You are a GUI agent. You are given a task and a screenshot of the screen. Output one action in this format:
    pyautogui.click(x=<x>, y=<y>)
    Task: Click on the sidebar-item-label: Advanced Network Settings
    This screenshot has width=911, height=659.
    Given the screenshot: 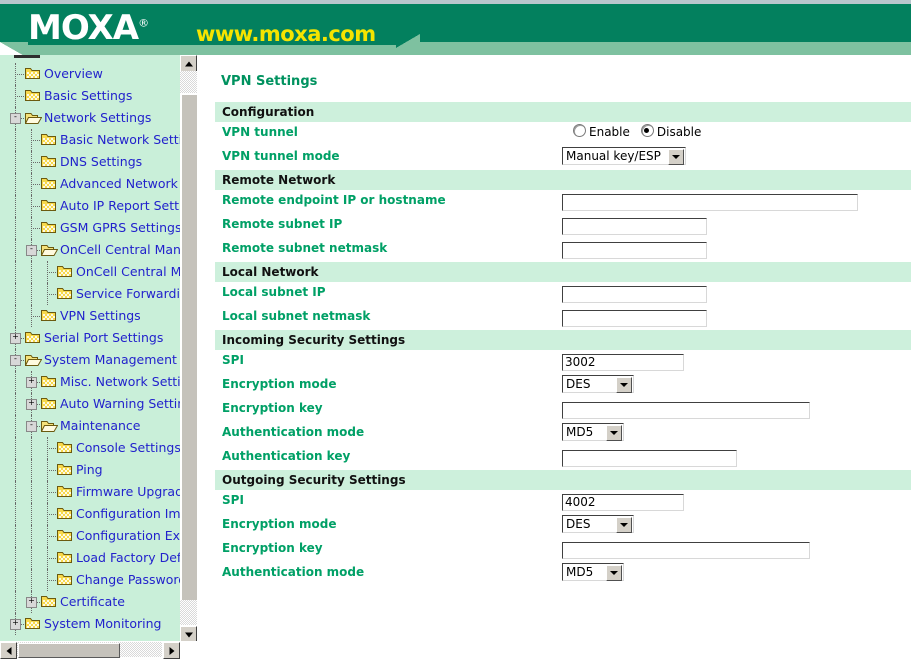 What is the action you would take?
    pyautogui.click(x=128, y=184)
    